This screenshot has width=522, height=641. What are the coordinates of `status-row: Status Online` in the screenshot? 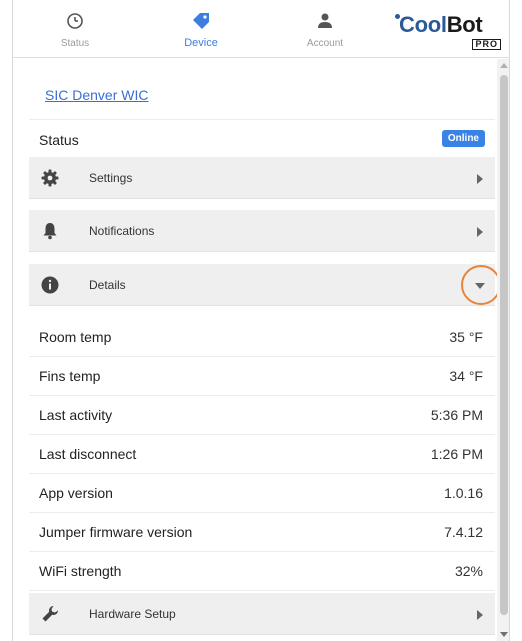 It's located at (262, 141).